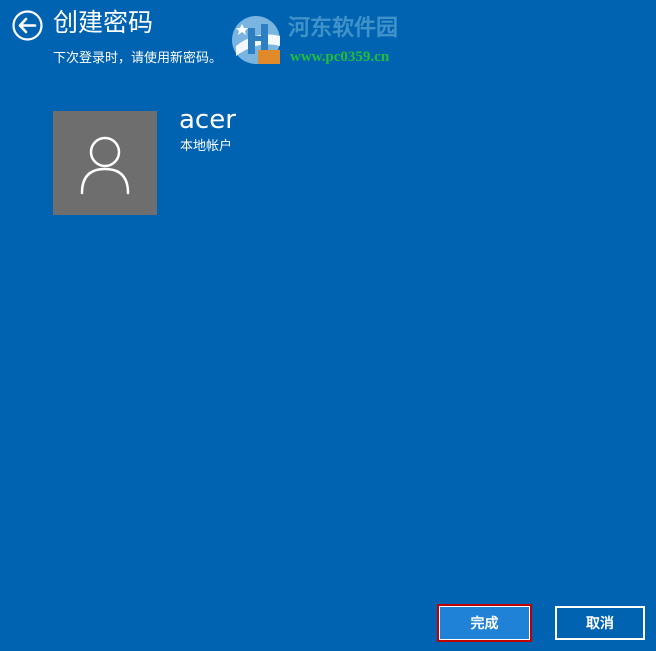  I want to click on page-title: 创建密码, so click(103, 22).